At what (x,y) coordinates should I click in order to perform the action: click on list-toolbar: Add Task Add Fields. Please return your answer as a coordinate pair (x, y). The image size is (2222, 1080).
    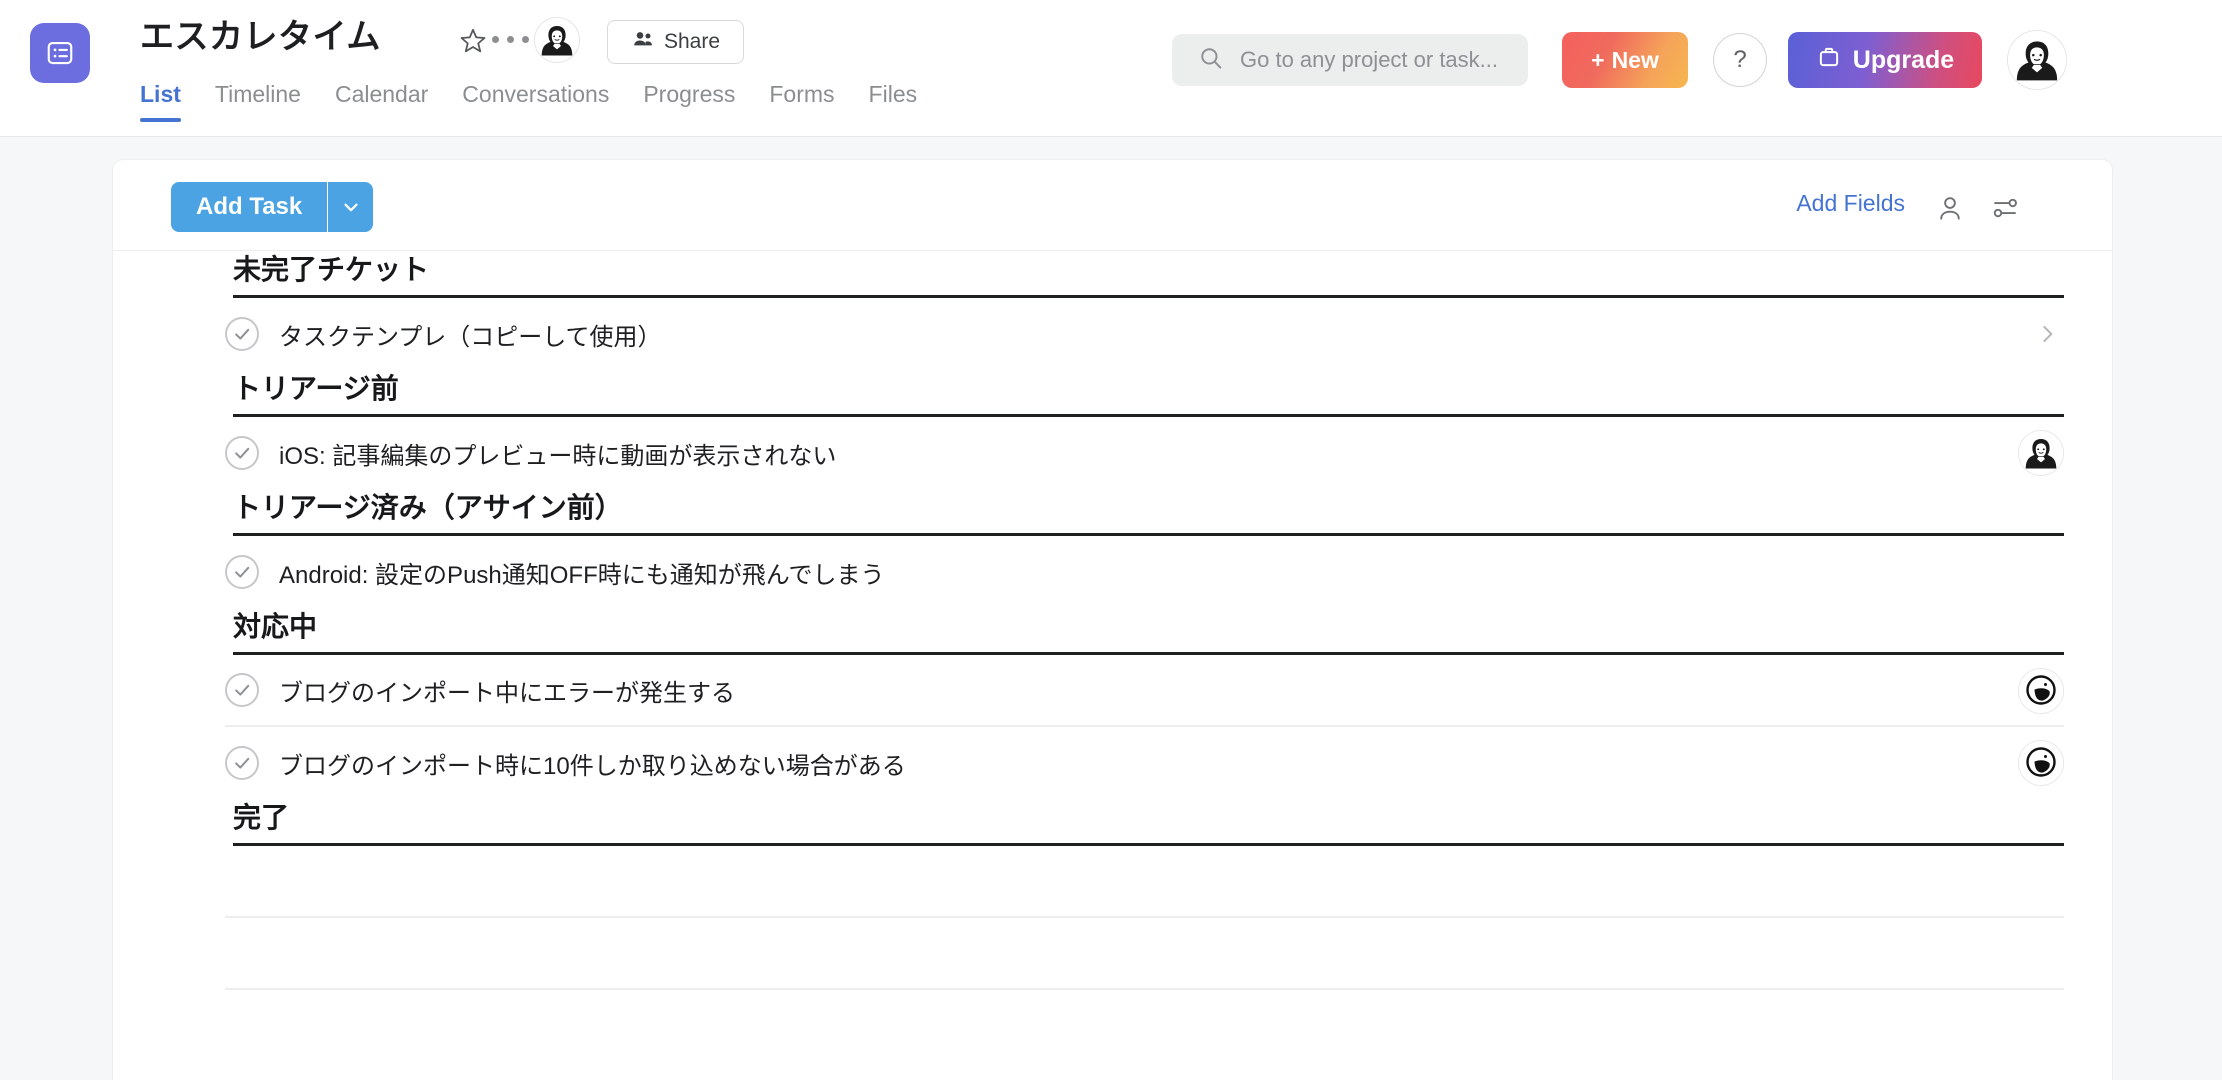
    Looking at the image, I should click on (1112, 205).